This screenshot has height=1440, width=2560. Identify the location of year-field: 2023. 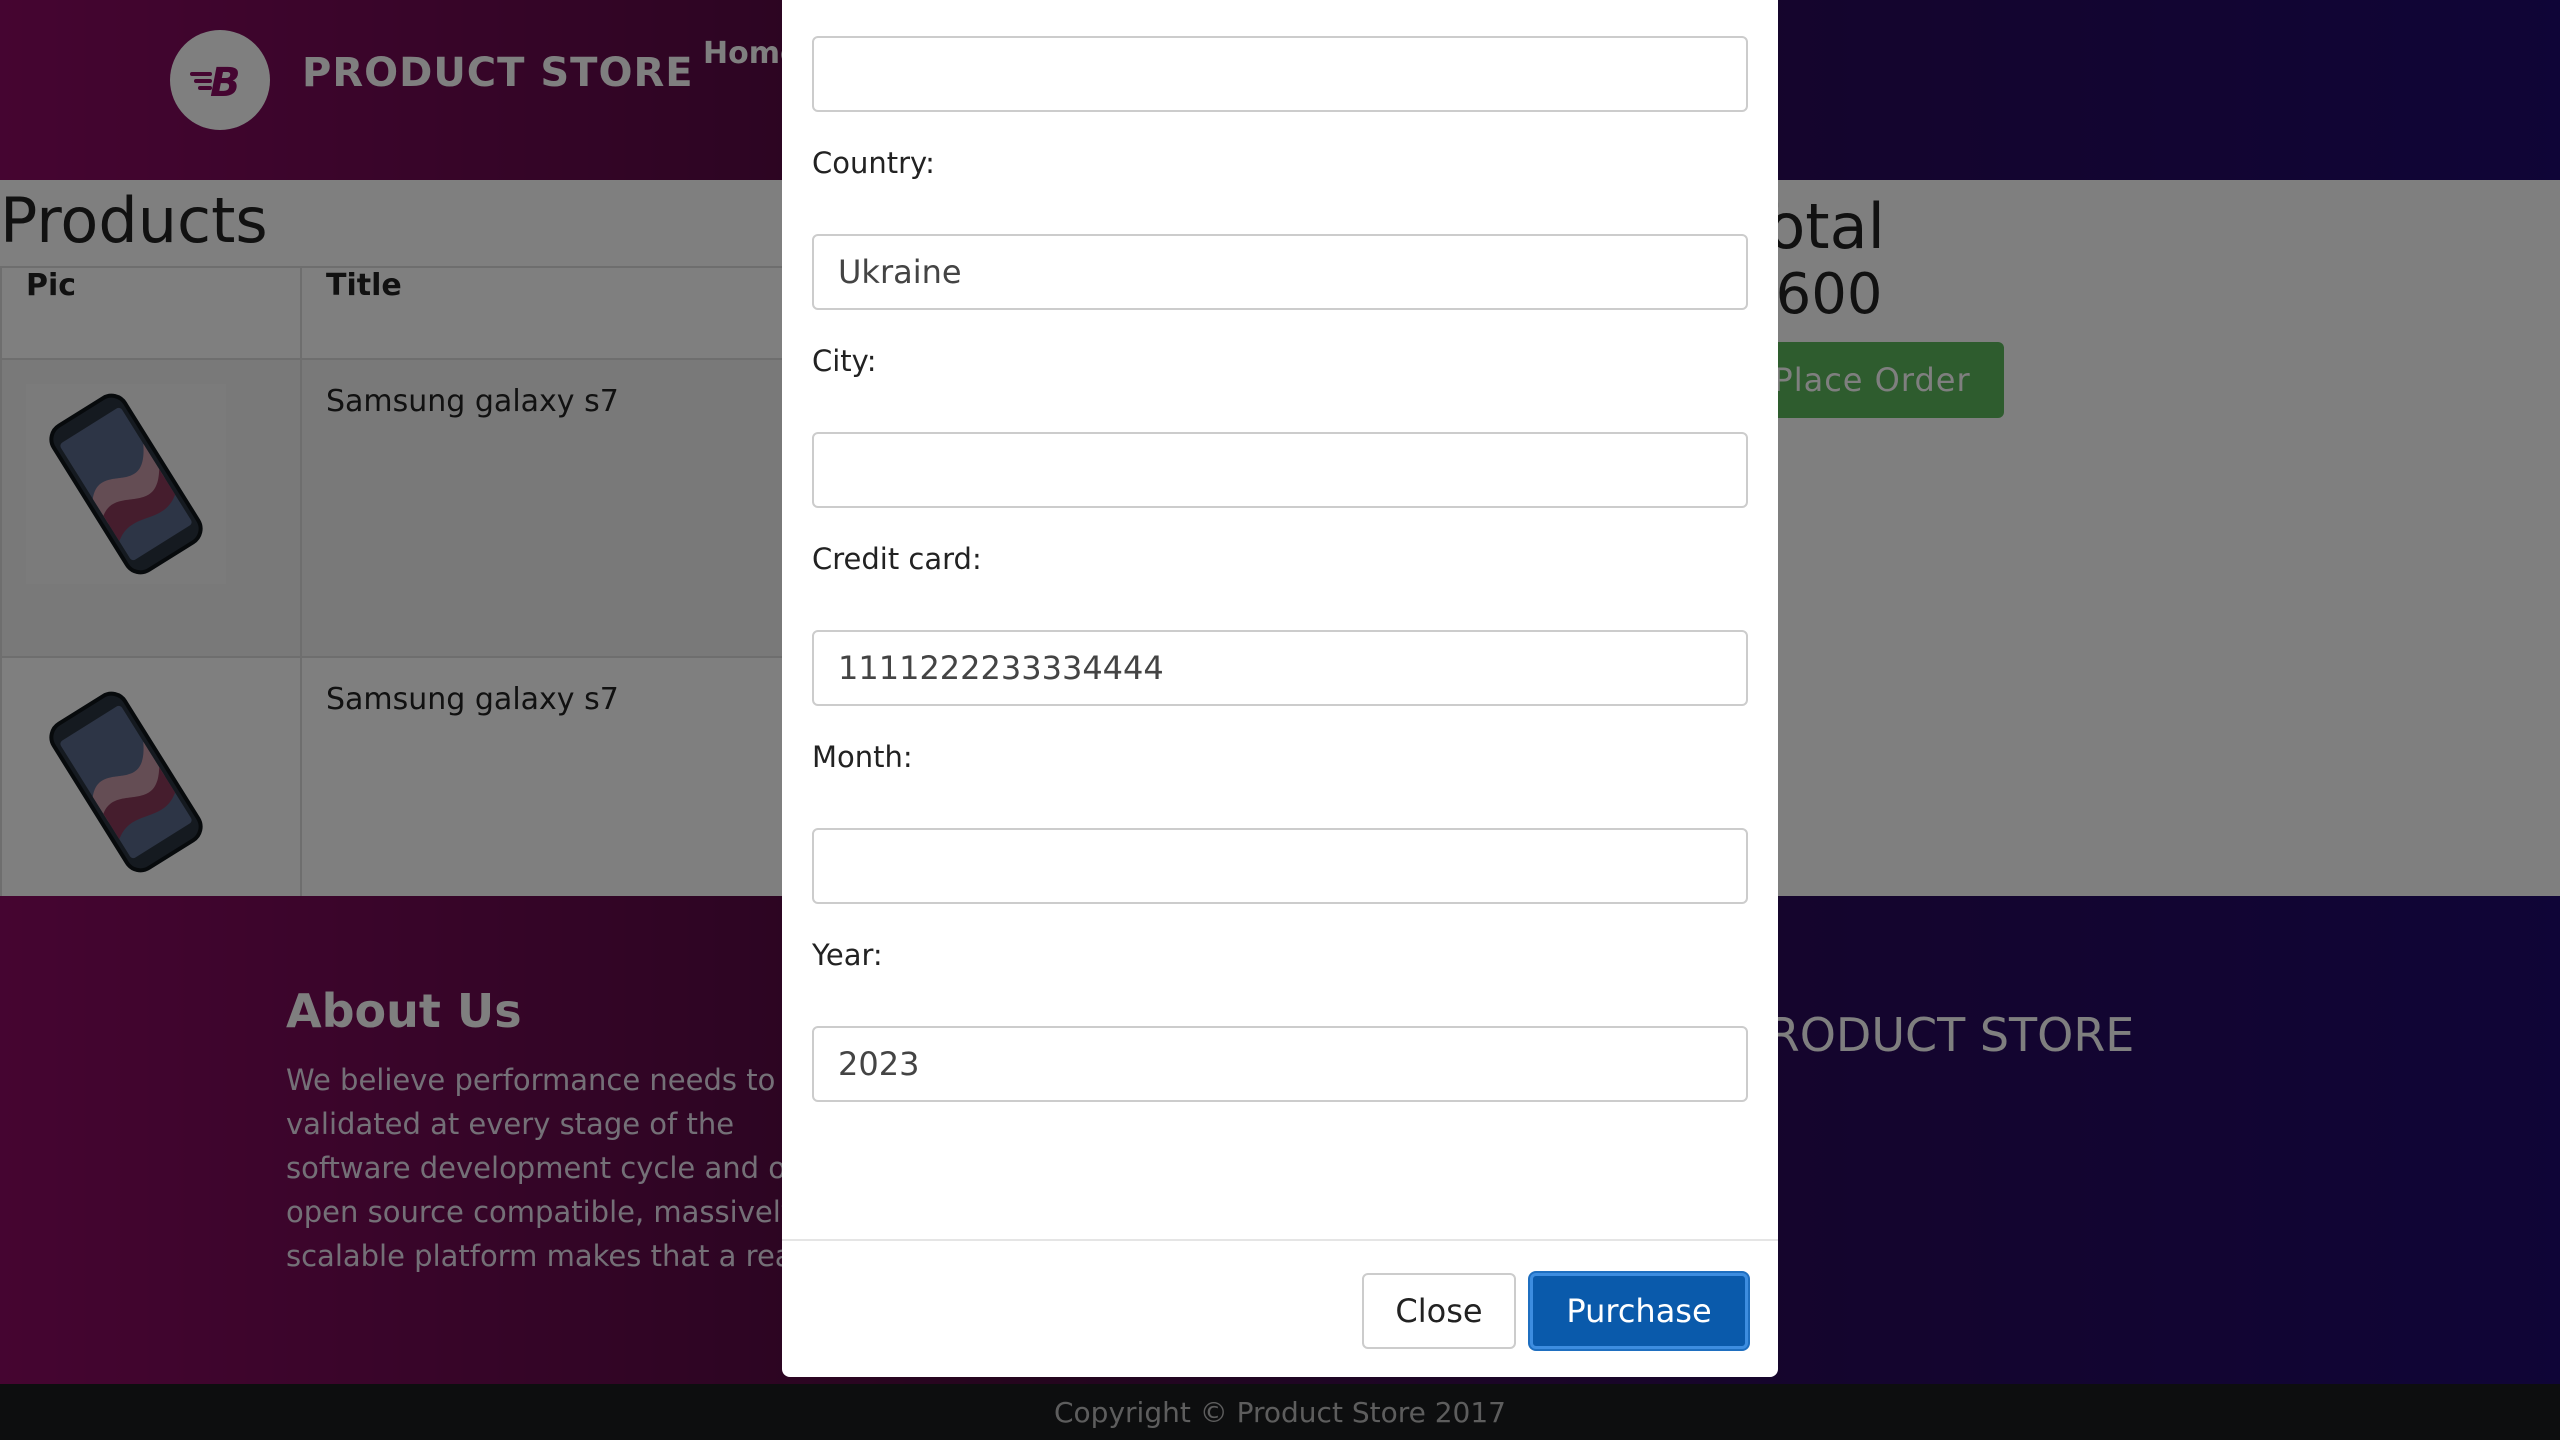
(1280, 1064).